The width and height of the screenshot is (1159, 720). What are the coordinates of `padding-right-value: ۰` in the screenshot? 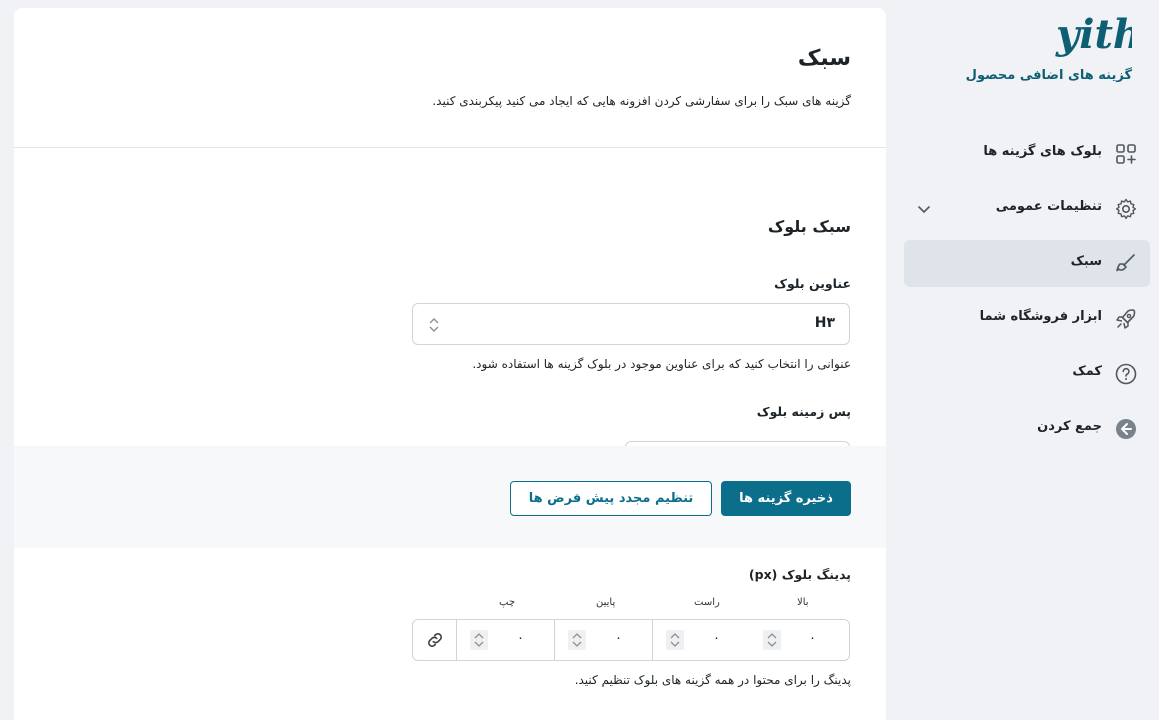 It's located at (716, 638).